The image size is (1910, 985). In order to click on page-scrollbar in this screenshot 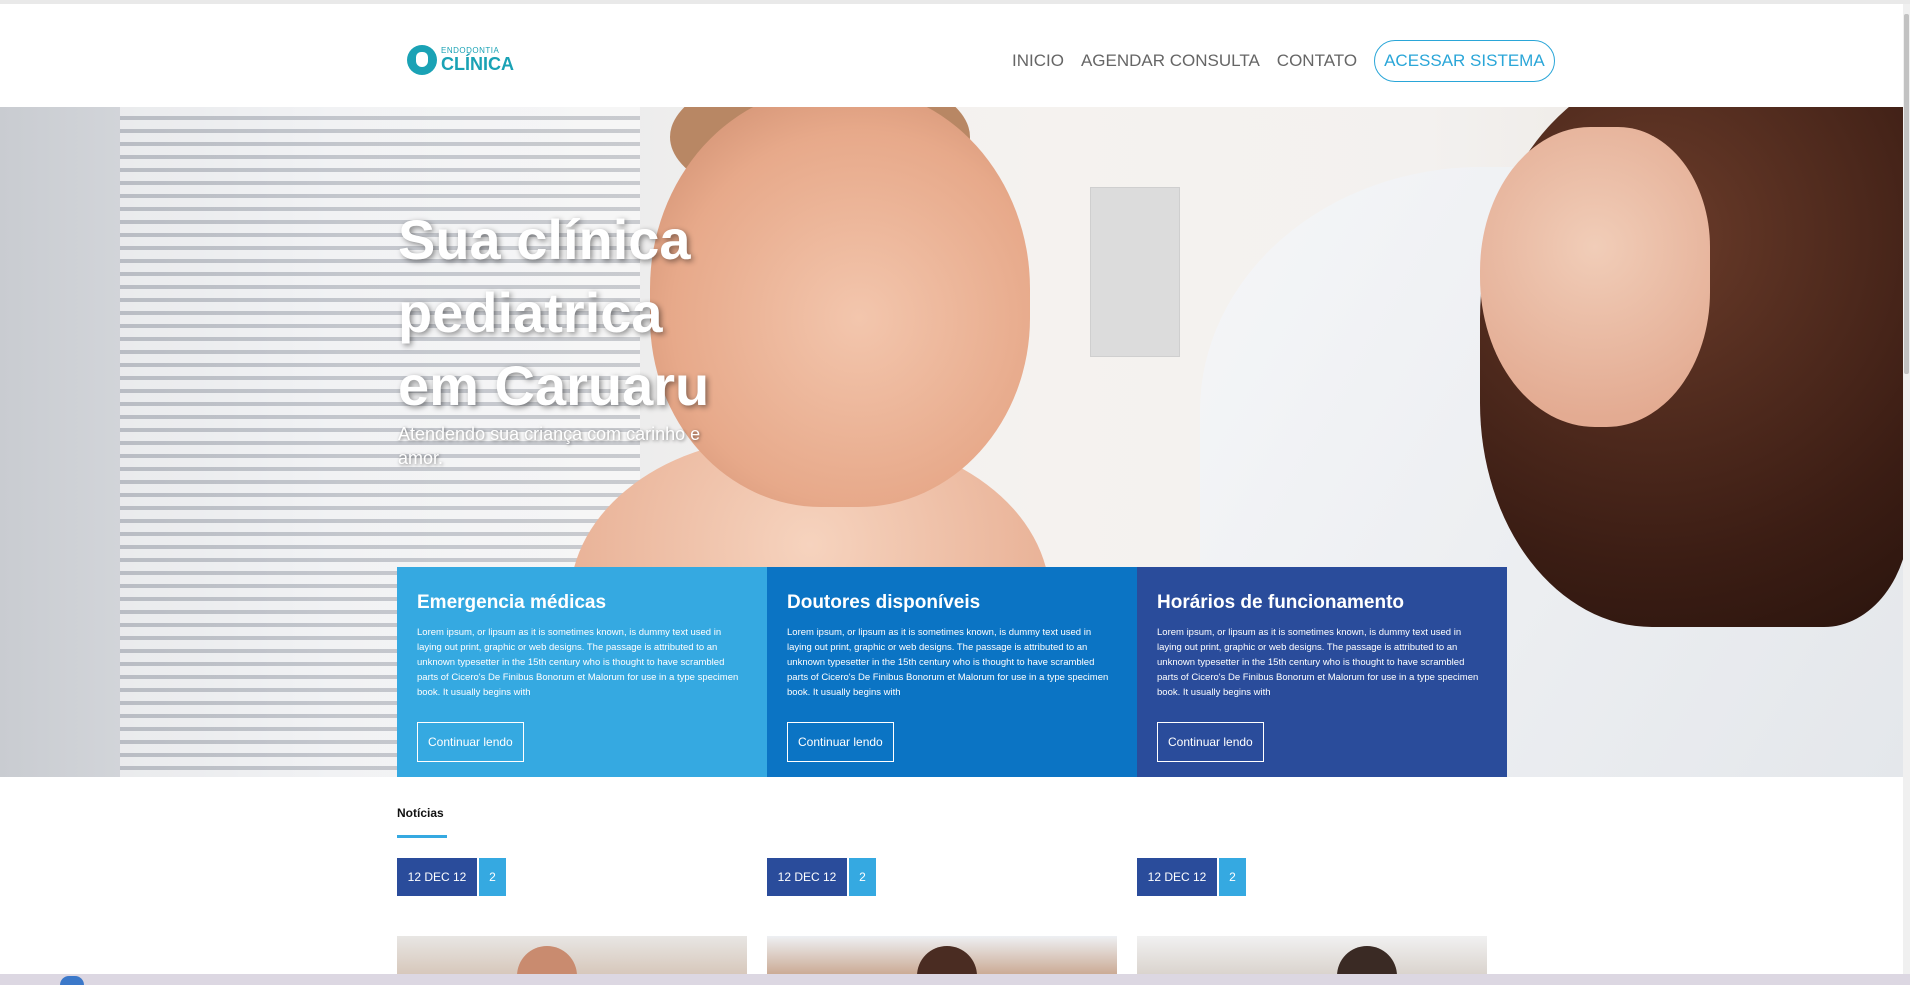, I will do `click(1906, 489)`.